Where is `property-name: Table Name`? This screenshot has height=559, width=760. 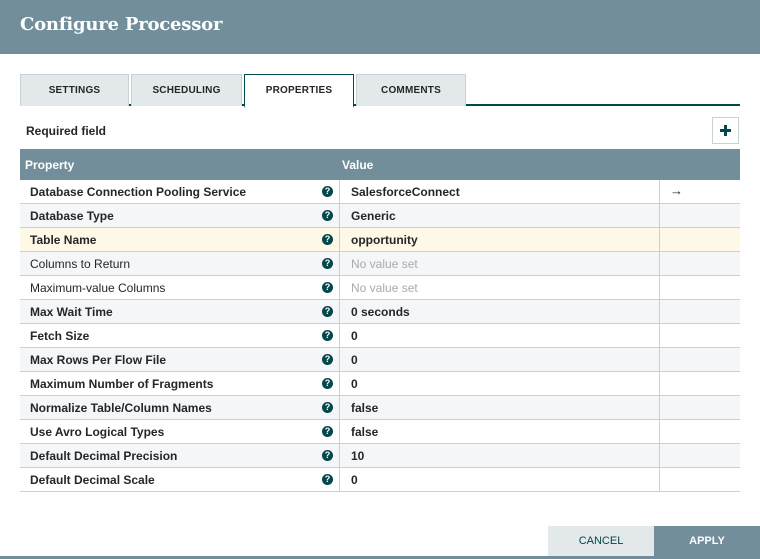 property-name: Table Name is located at coordinates (63, 240).